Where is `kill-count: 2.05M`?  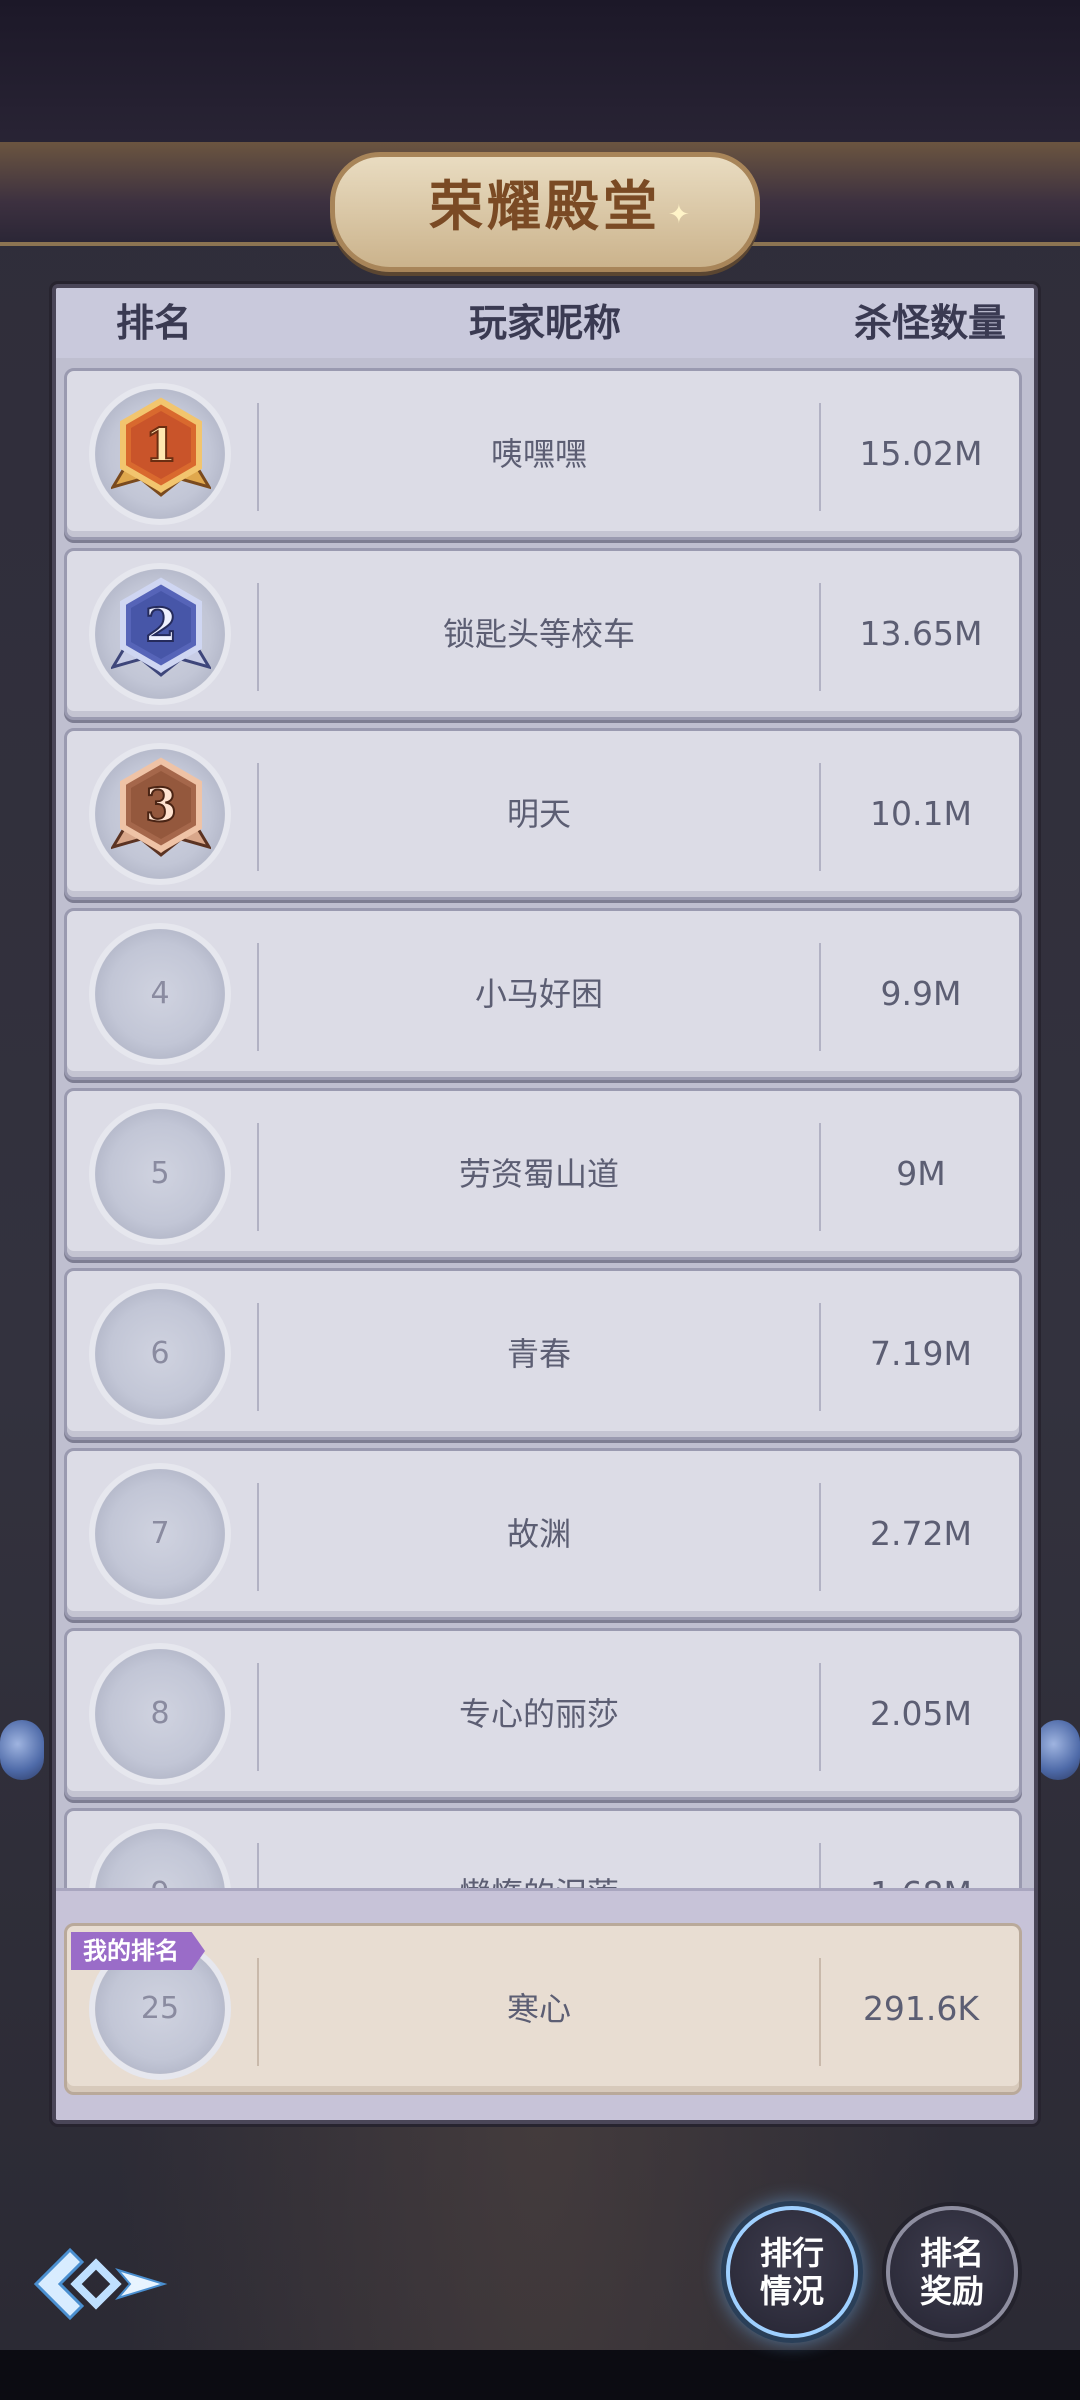
kill-count: 2.05M is located at coordinates (921, 1713).